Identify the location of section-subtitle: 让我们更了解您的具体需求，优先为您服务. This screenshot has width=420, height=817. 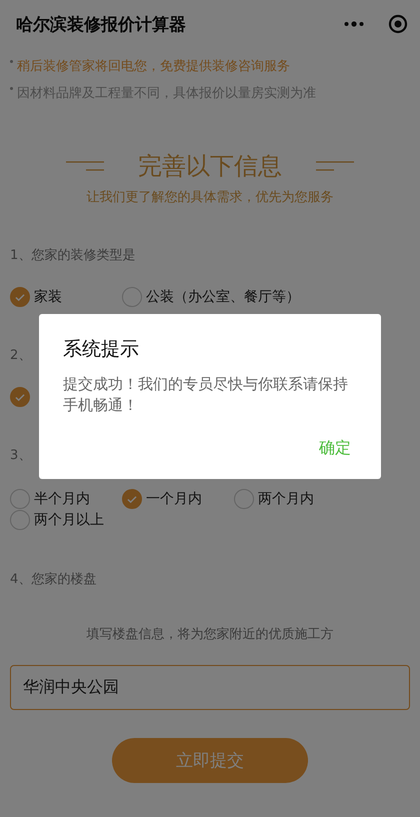
(210, 197).